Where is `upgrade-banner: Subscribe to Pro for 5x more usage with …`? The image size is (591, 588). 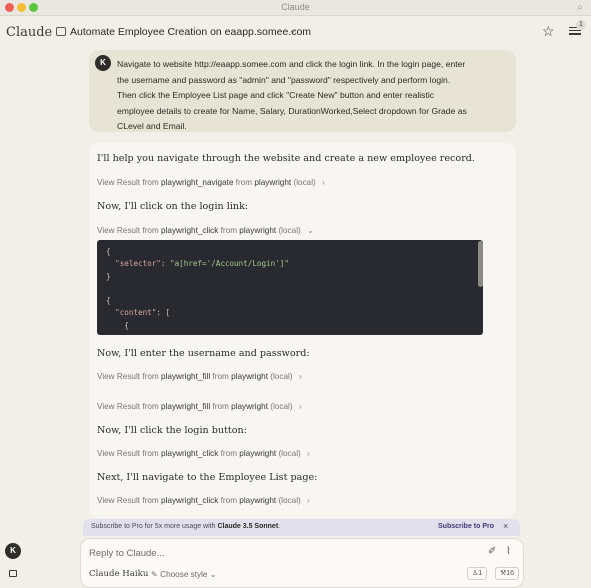
upgrade-banner: Subscribe to Pro for 5x more usage with … is located at coordinates (301, 527).